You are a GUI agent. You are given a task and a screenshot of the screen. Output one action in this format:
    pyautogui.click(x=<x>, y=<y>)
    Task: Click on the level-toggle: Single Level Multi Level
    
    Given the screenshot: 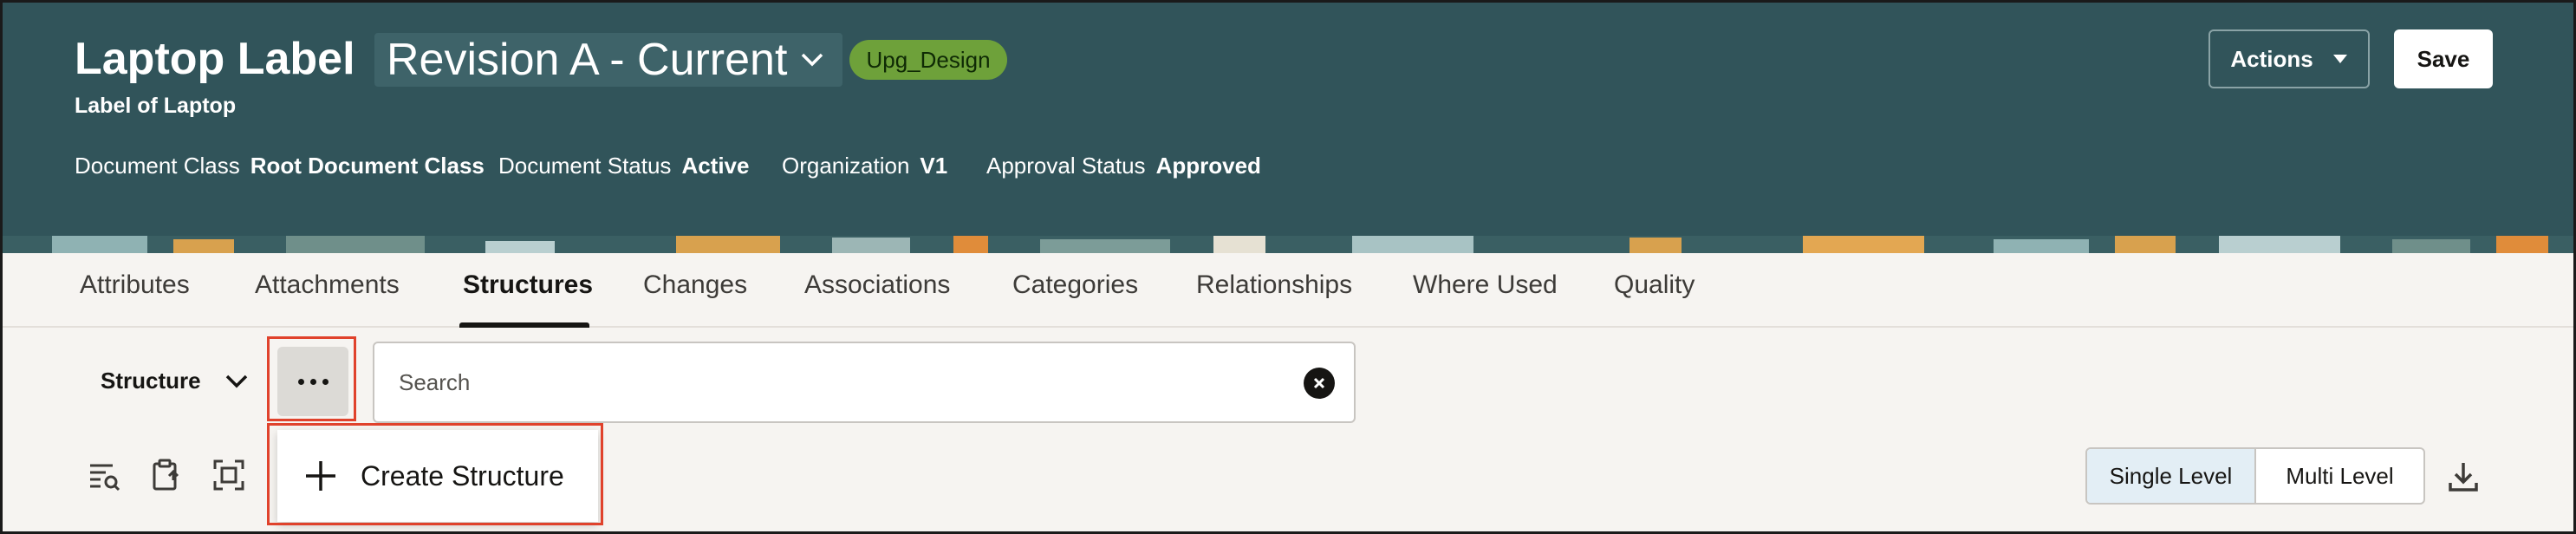 What is the action you would take?
    pyautogui.click(x=2255, y=476)
    